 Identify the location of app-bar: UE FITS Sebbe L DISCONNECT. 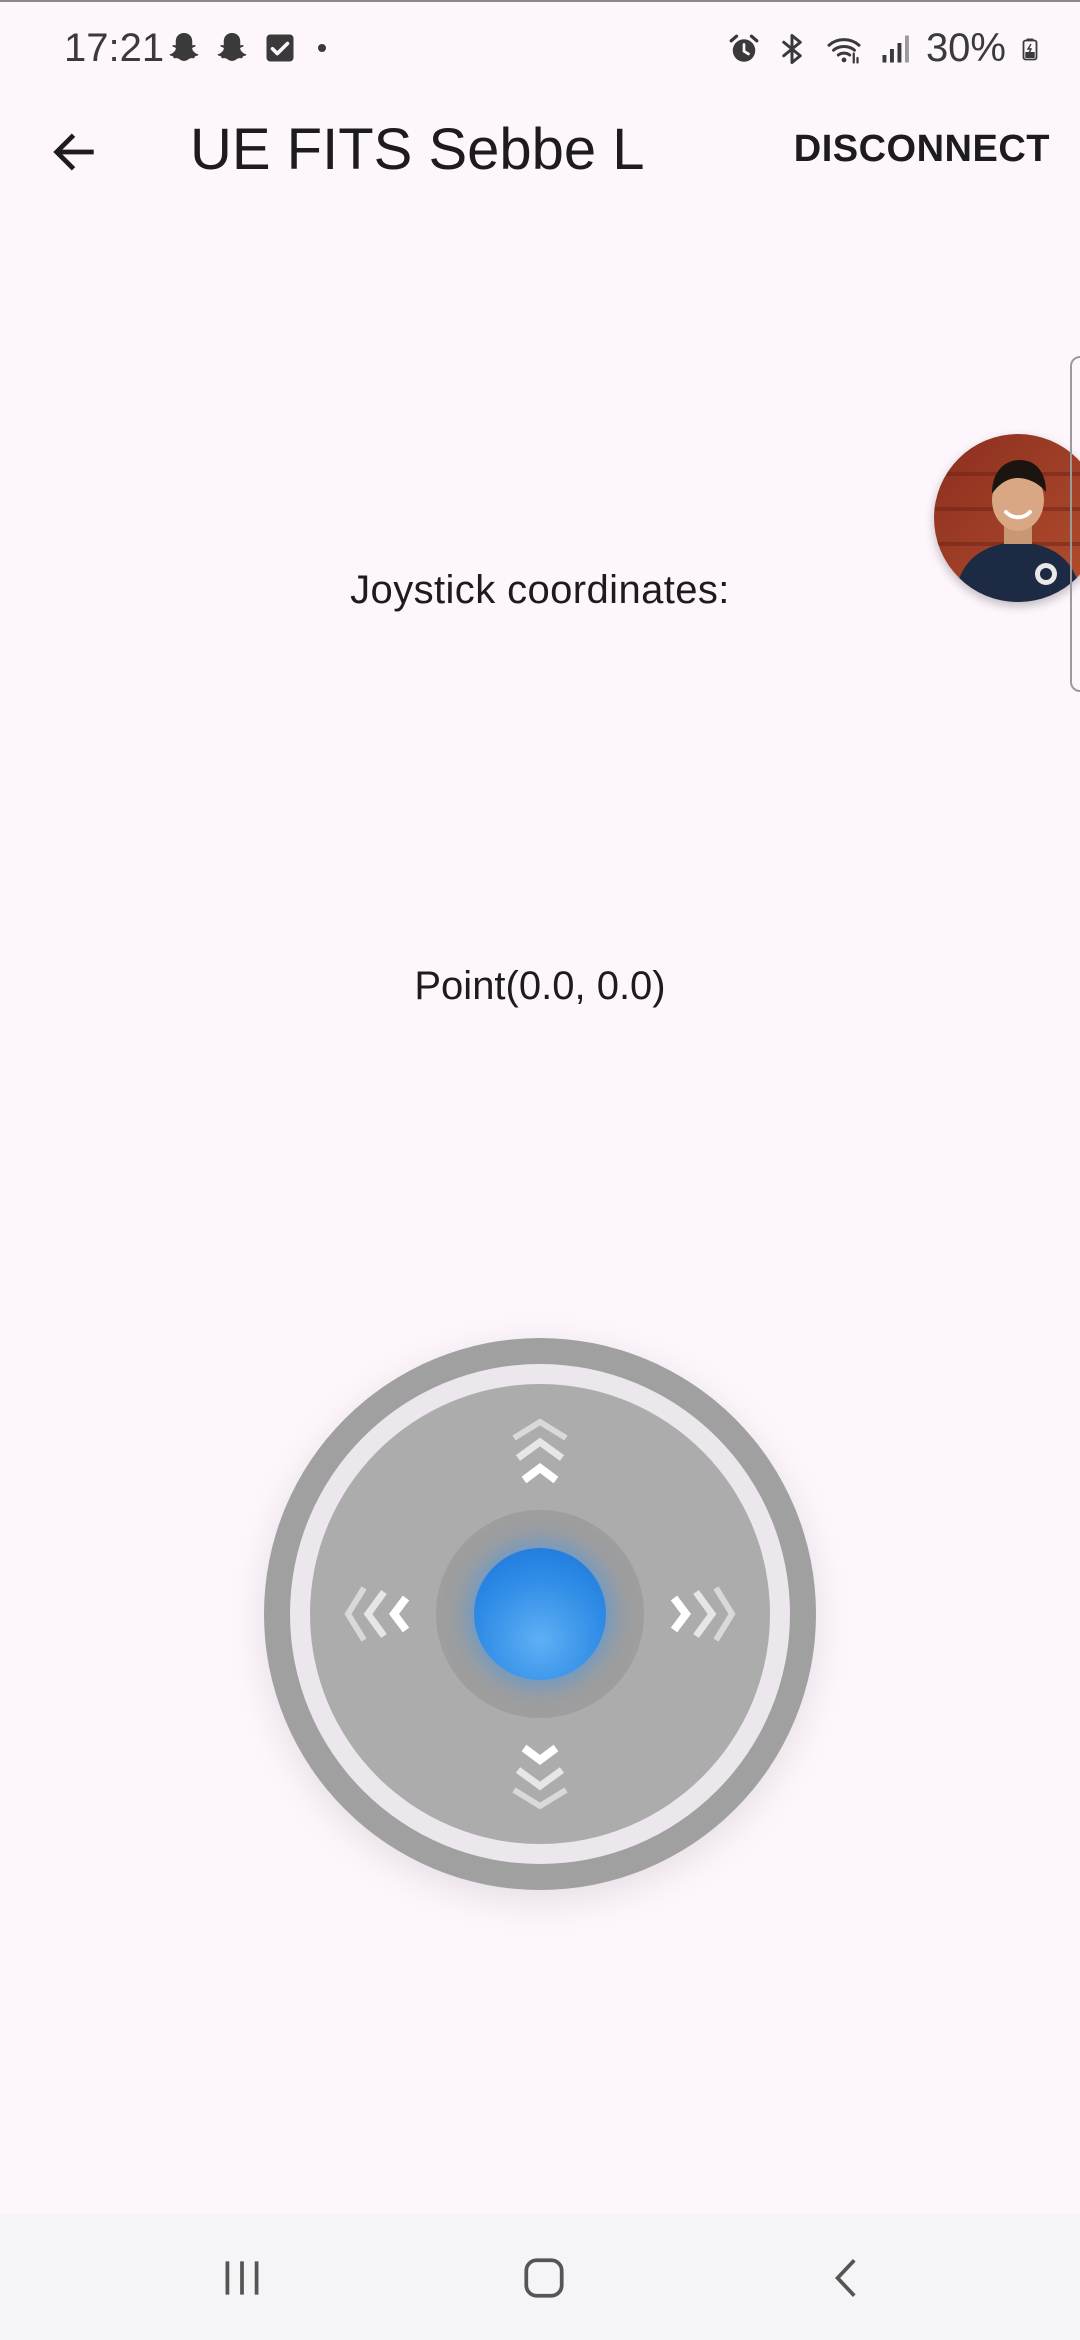
(540, 154).